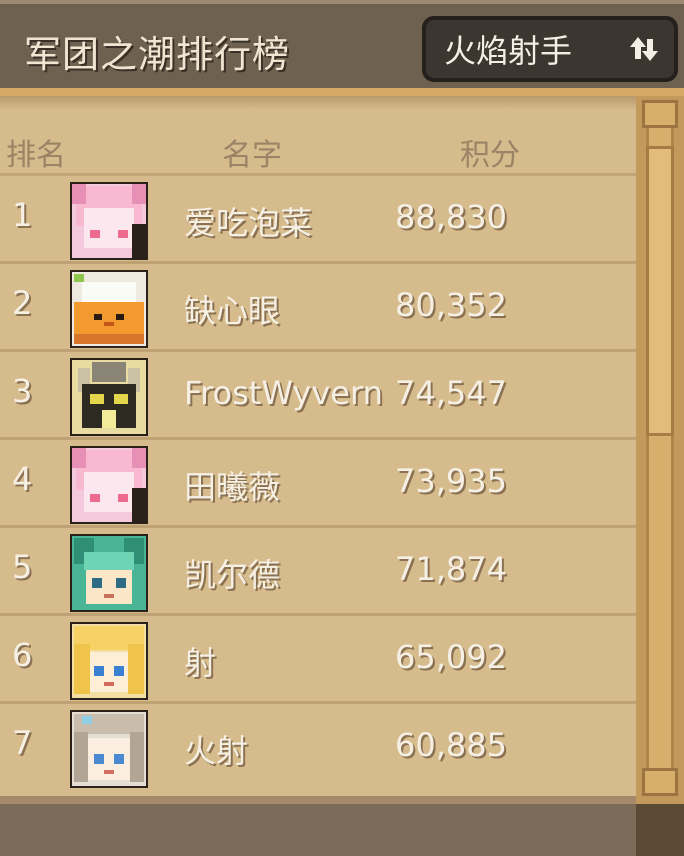  What do you see at coordinates (318, 484) in the screenshot?
I see `leaderboard-row: 4 田曦薇 73,935` at bounding box center [318, 484].